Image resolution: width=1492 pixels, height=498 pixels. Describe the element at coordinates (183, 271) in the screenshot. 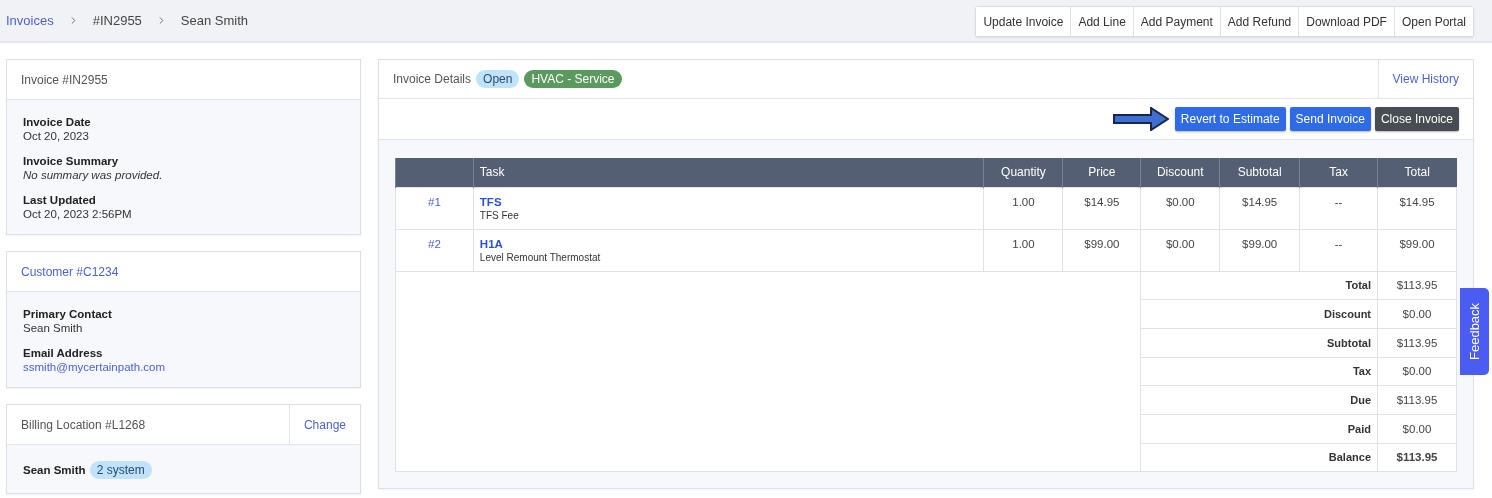

I see `customer-link: Customer #C1234` at that location.